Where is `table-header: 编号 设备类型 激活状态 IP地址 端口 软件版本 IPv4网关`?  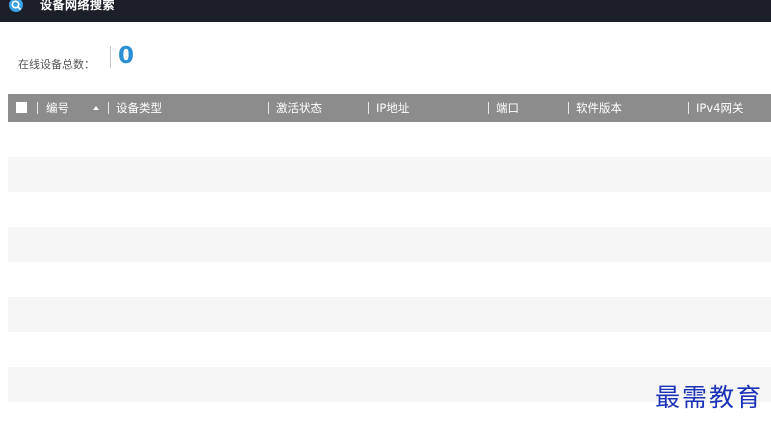
table-header: 编号 设备类型 激活状态 IP地址 端口 软件版本 IPv4网关 is located at coordinates (389, 108).